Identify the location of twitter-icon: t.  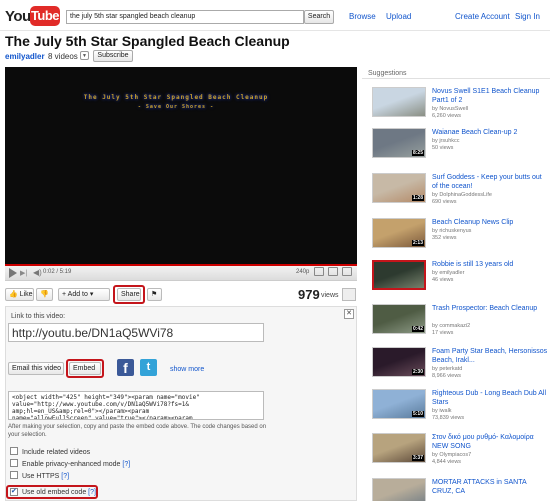
(148, 367).